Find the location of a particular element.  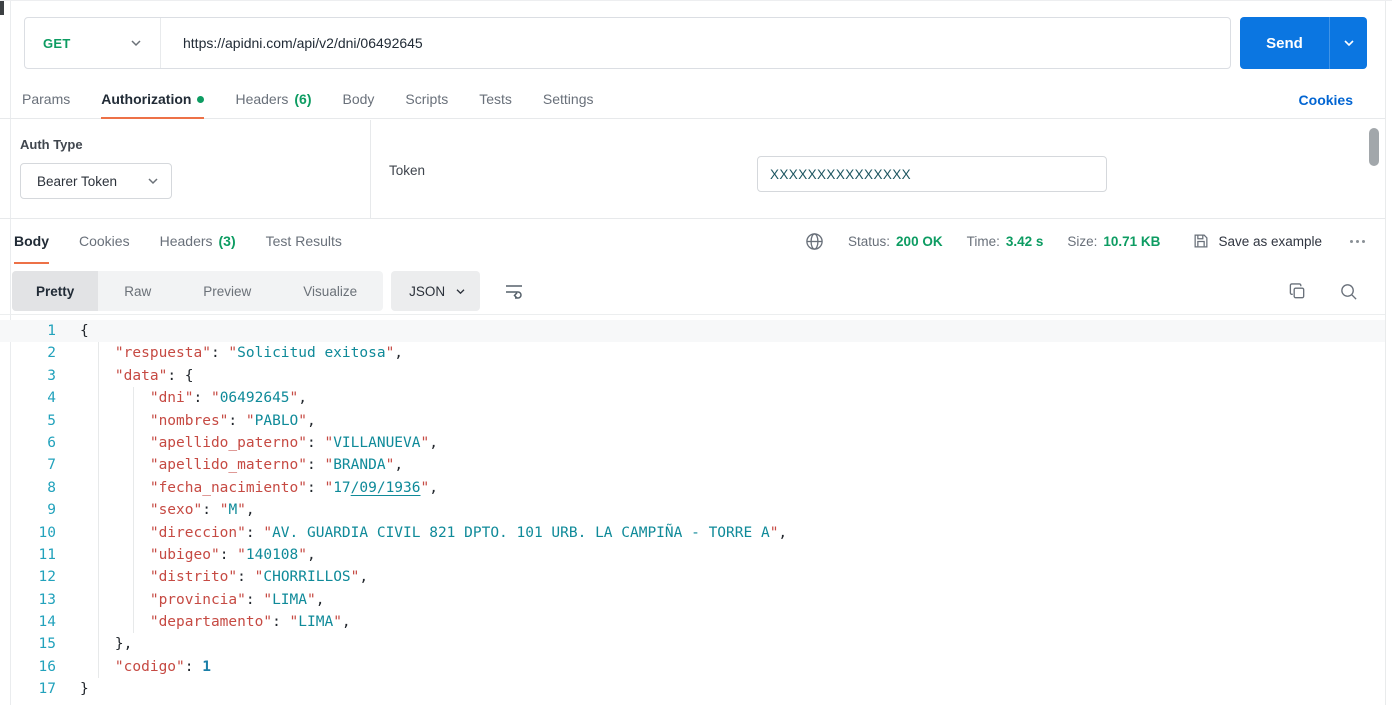

tab-label: Scripts is located at coordinates (427, 99).